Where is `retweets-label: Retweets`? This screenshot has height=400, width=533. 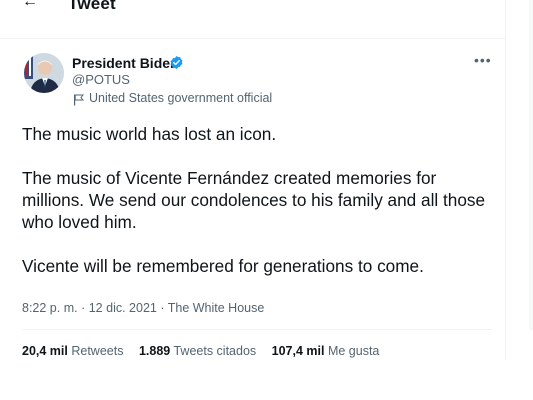 retweets-label: Retweets is located at coordinates (97, 351).